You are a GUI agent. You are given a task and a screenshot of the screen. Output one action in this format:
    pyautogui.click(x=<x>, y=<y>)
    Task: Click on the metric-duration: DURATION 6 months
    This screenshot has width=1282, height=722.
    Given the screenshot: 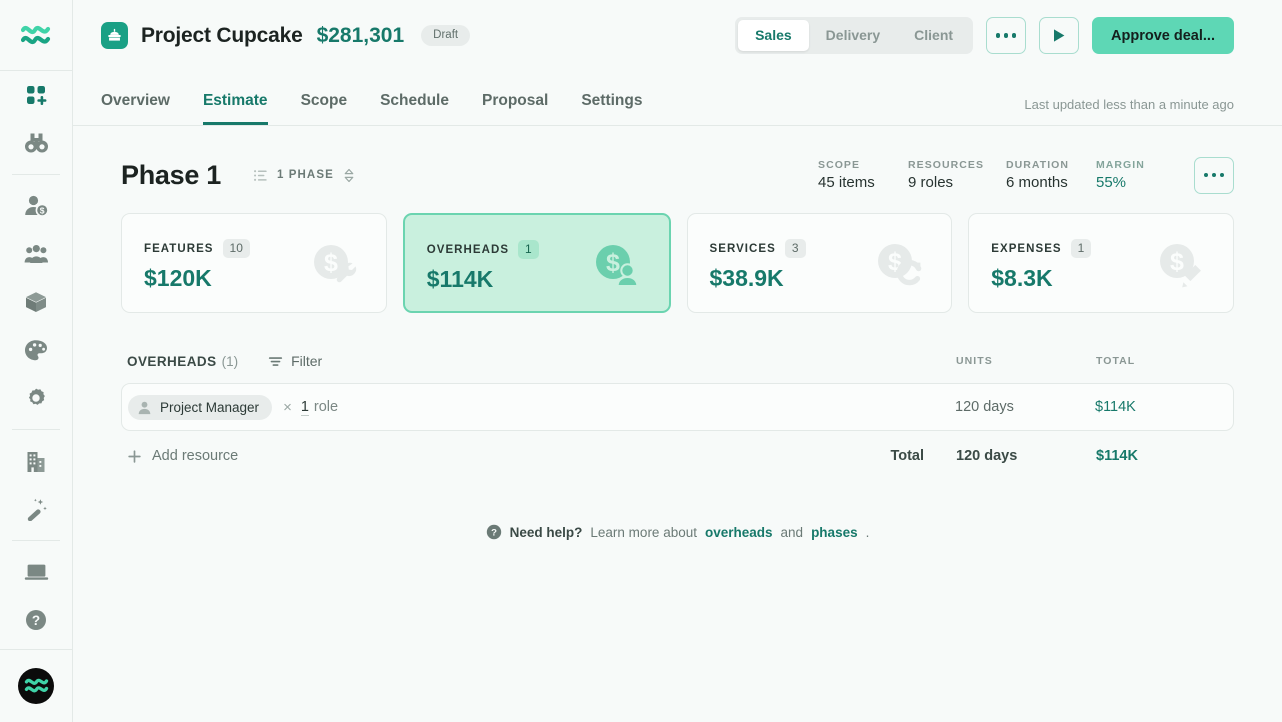 What is the action you would take?
    pyautogui.click(x=1040, y=175)
    